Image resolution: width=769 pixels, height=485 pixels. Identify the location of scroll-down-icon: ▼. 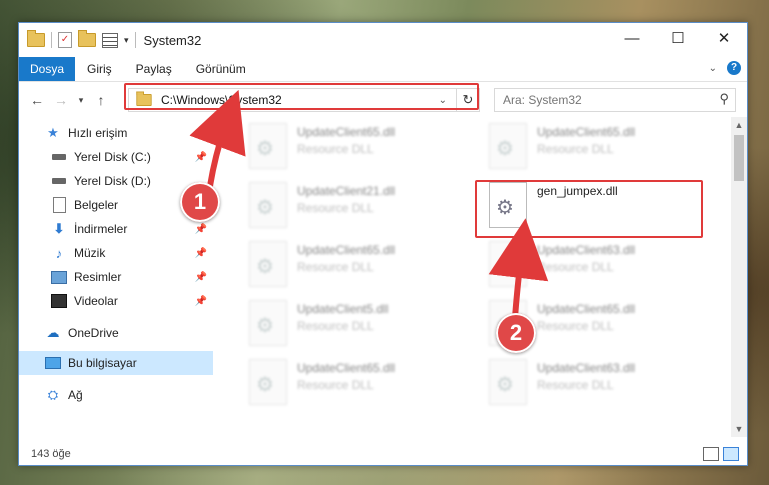
(739, 429).